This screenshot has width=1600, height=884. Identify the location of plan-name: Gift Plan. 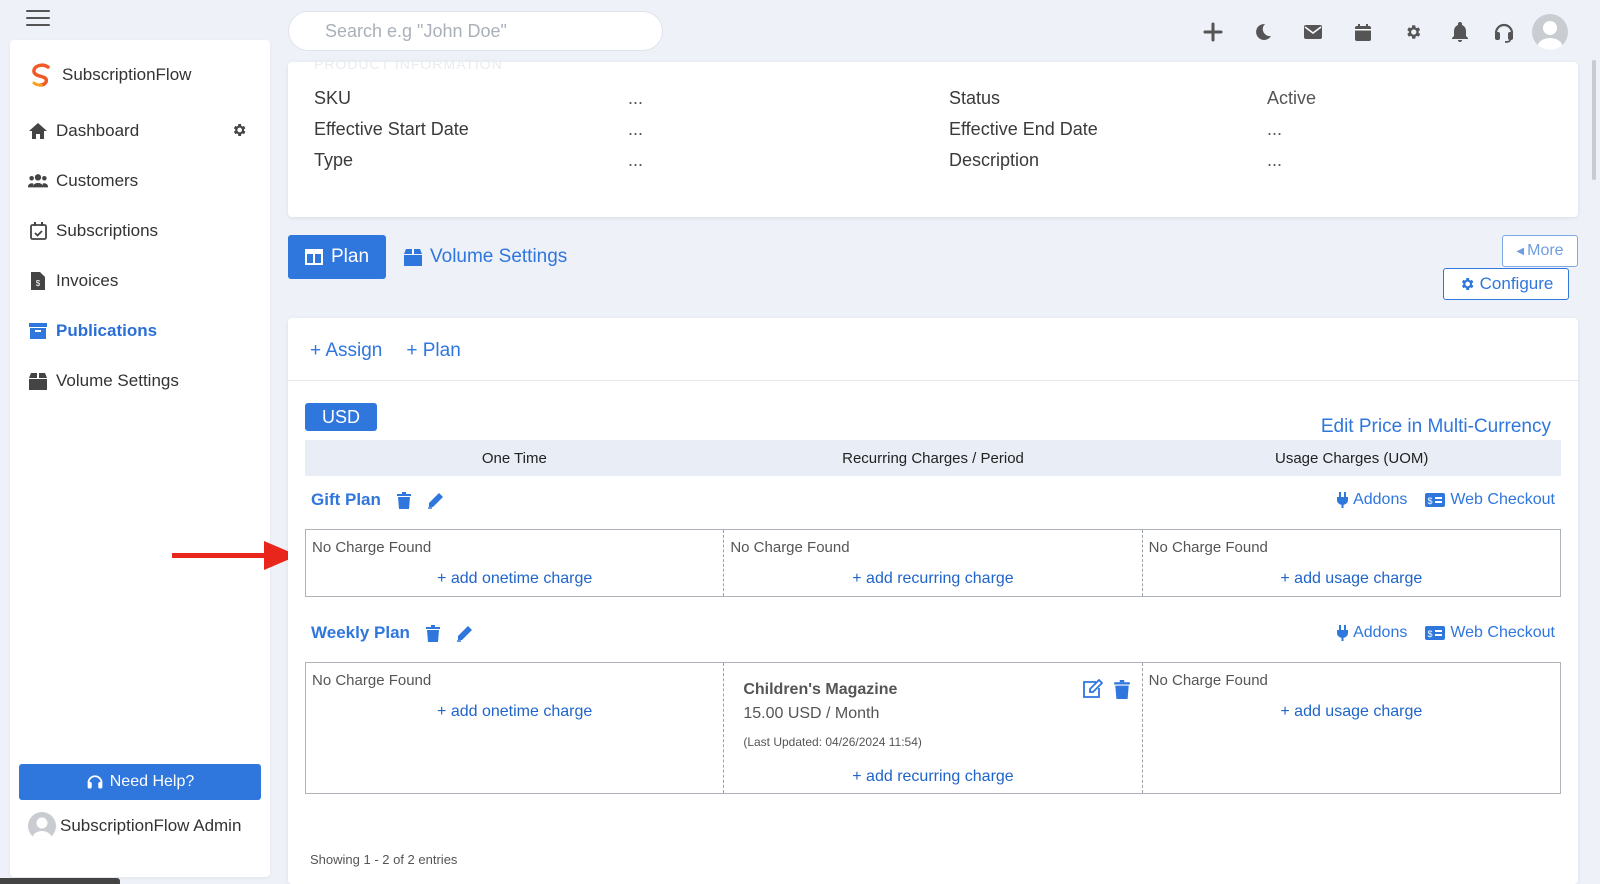
(346, 500).